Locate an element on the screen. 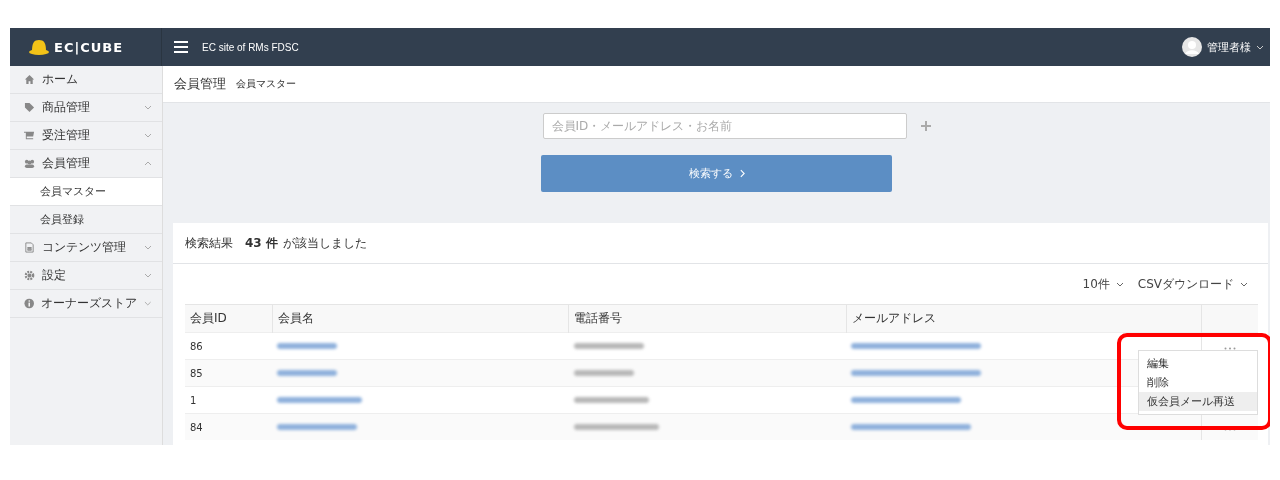 The height and width of the screenshot is (480, 1280). page-subtitle: 会員マスター is located at coordinates (266, 84).